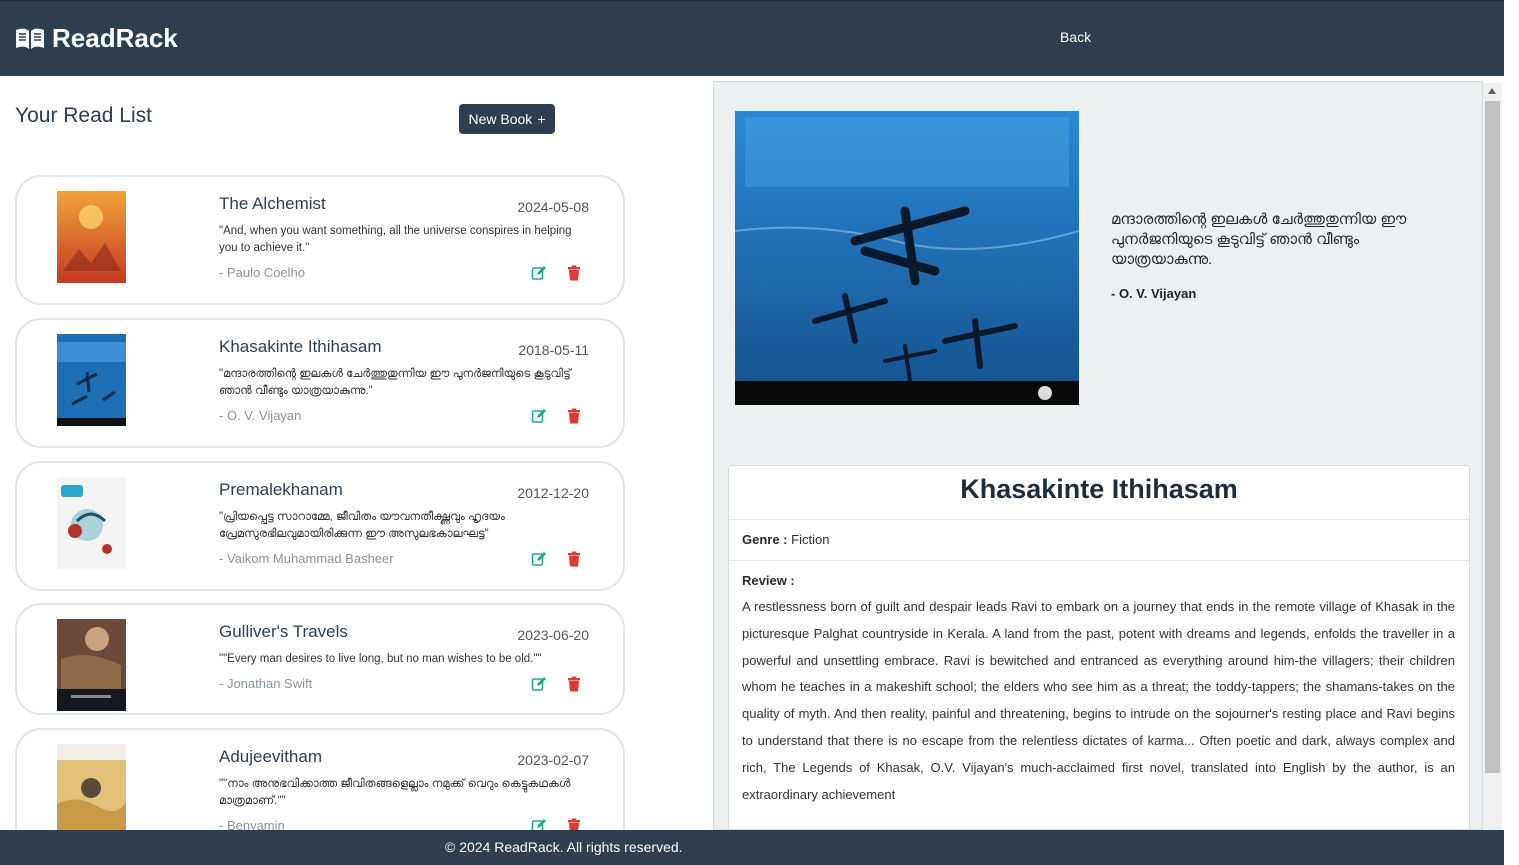 The width and height of the screenshot is (1519, 865). Describe the element at coordinates (252, 824) in the screenshot. I see `book-author: - Benyamin` at that location.